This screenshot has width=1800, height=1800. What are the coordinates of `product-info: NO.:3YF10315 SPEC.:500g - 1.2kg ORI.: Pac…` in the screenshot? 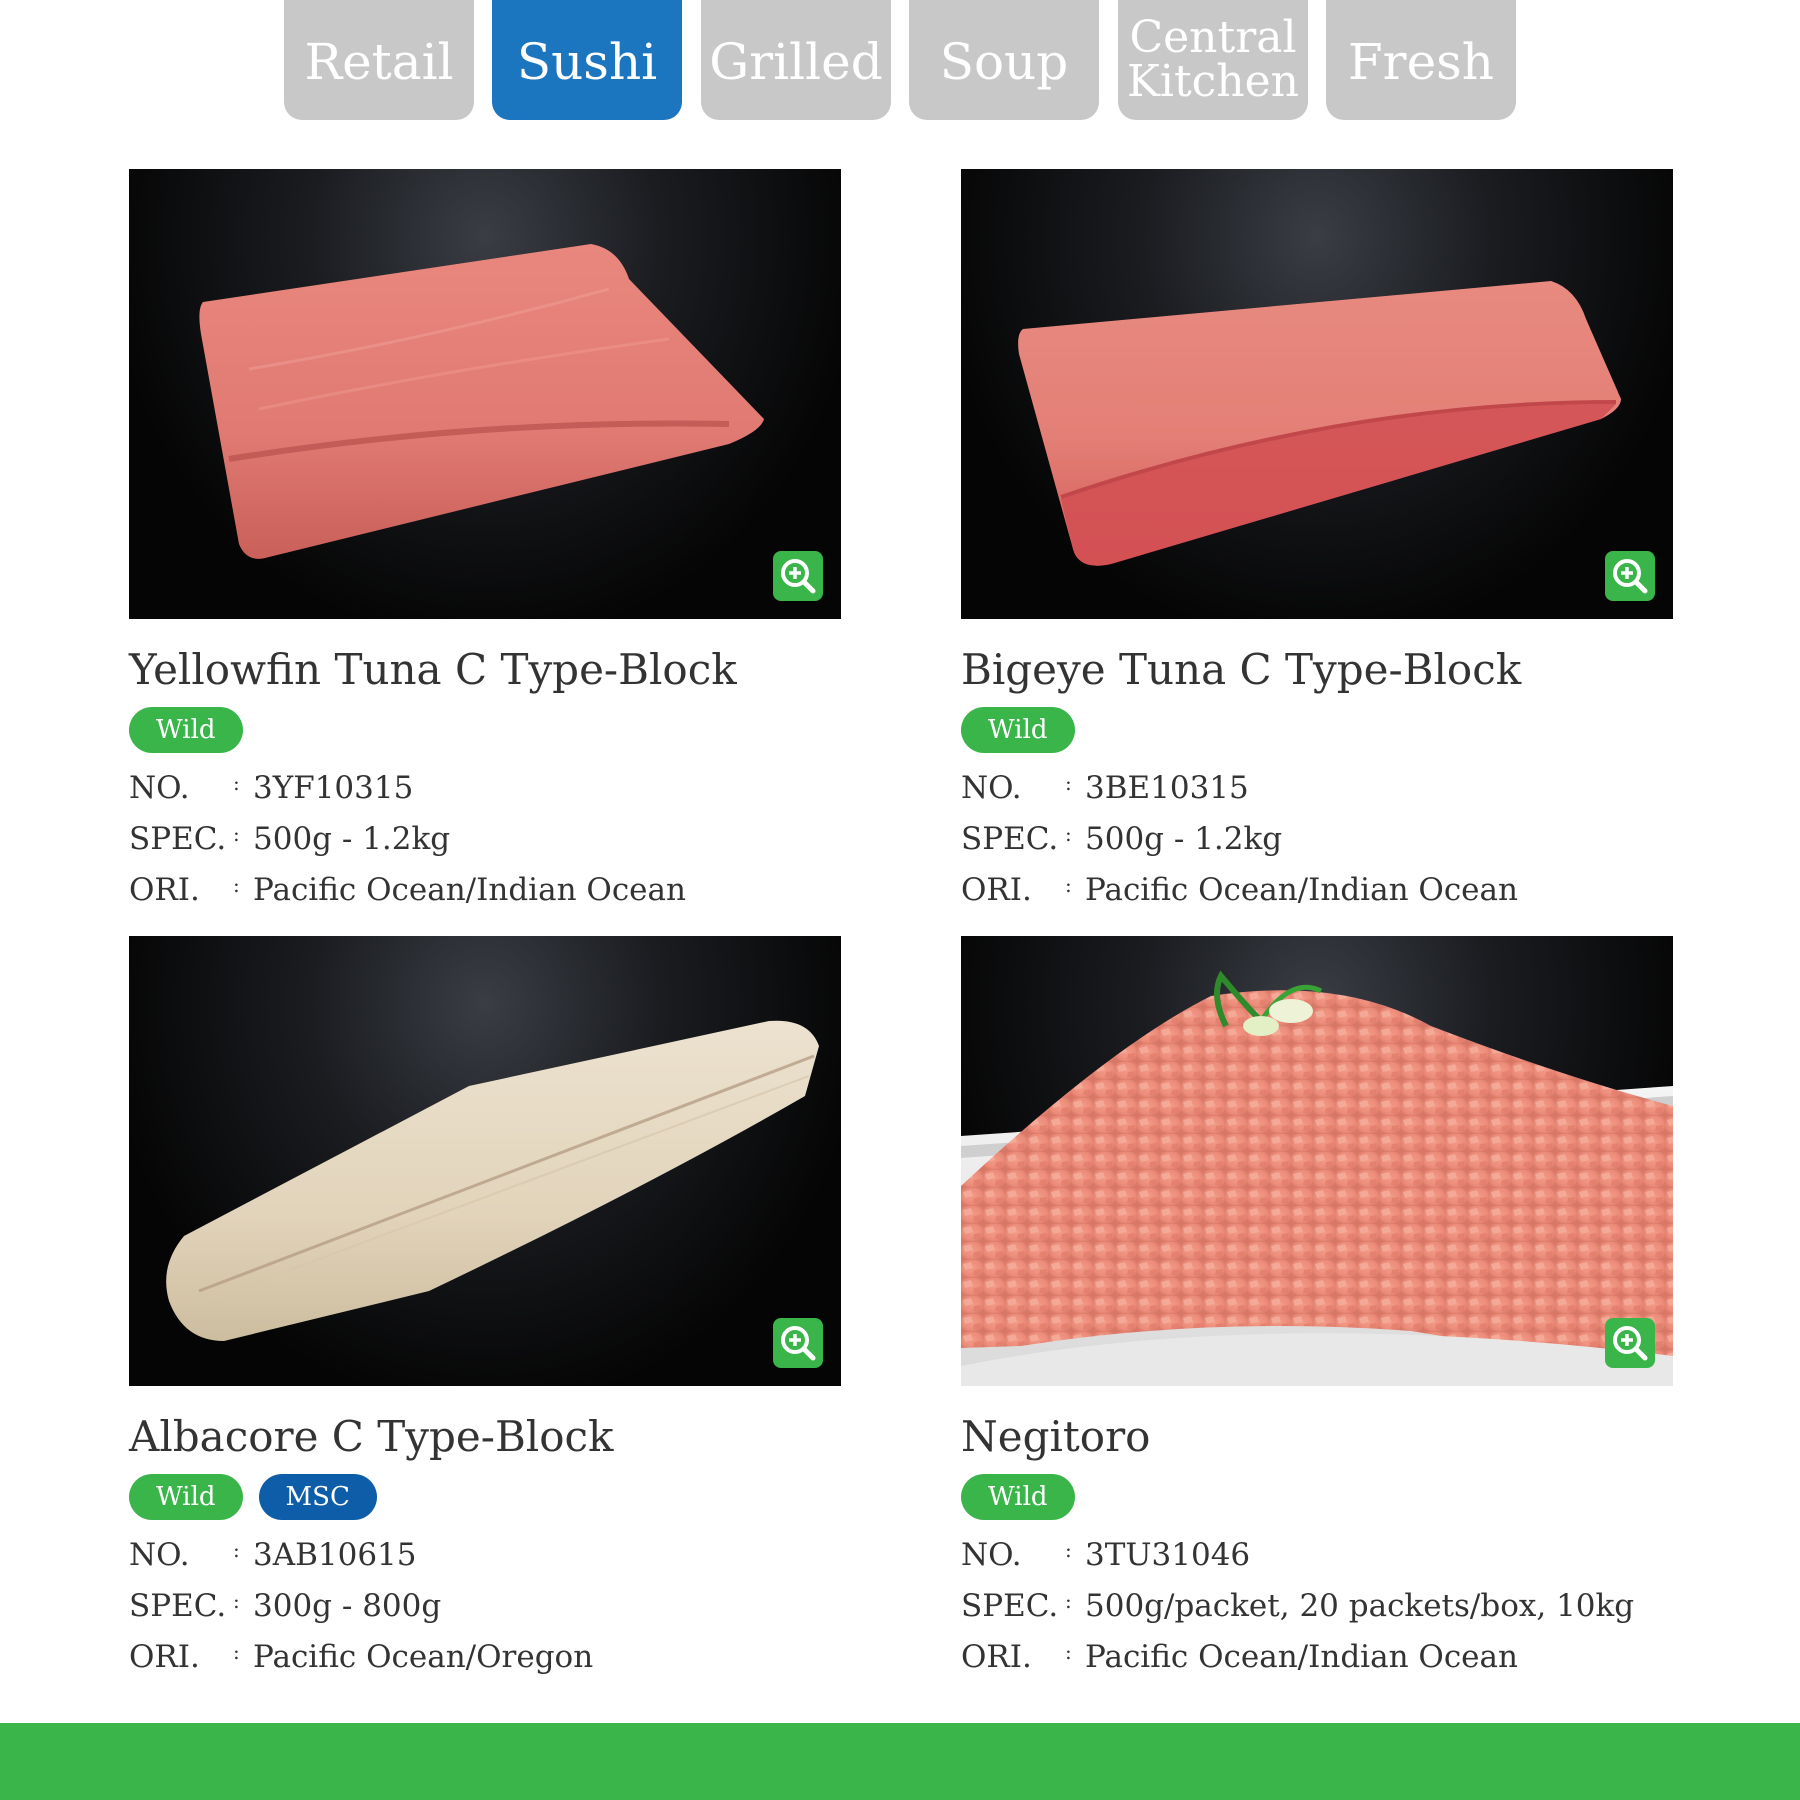 It's located at (485, 839).